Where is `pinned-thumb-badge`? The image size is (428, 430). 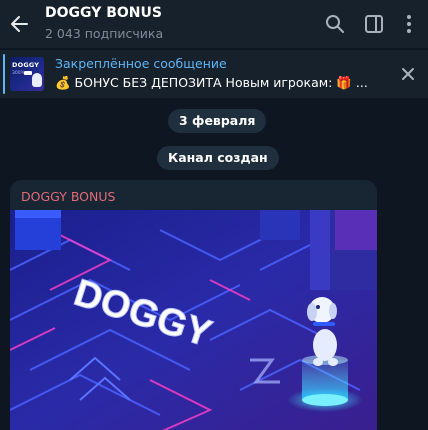
pinned-thumb-badge is located at coordinates (28, 73).